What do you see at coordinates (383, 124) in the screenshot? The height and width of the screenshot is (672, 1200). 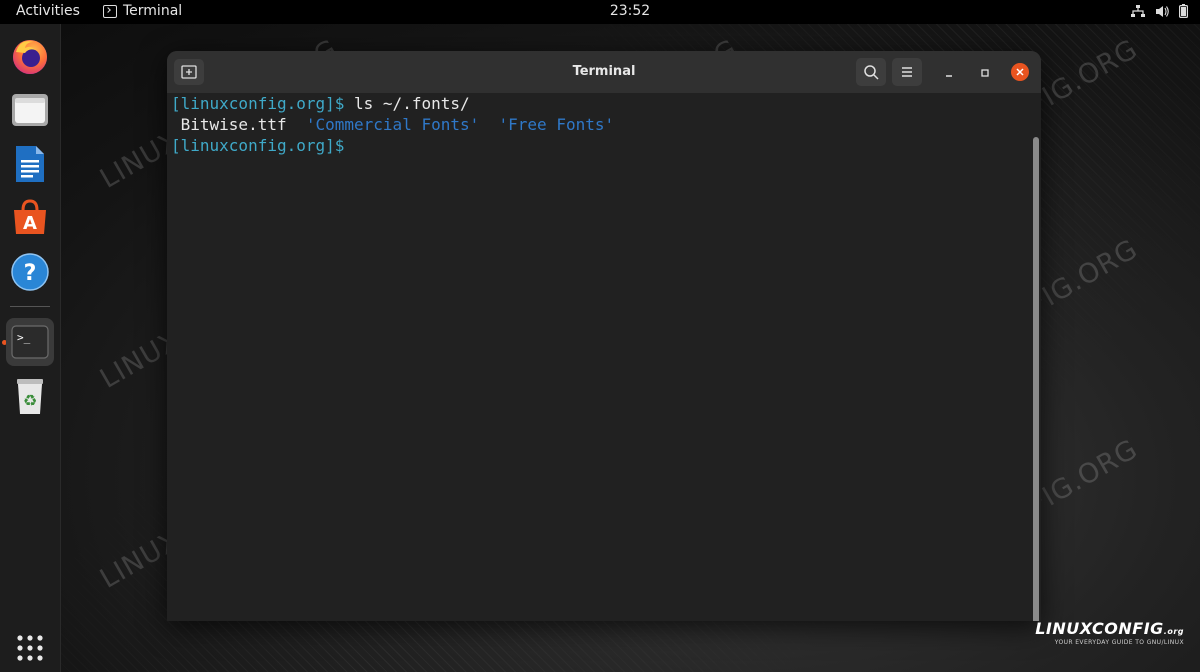 I see `directory-entry: 'Commercial Fonts'` at bounding box center [383, 124].